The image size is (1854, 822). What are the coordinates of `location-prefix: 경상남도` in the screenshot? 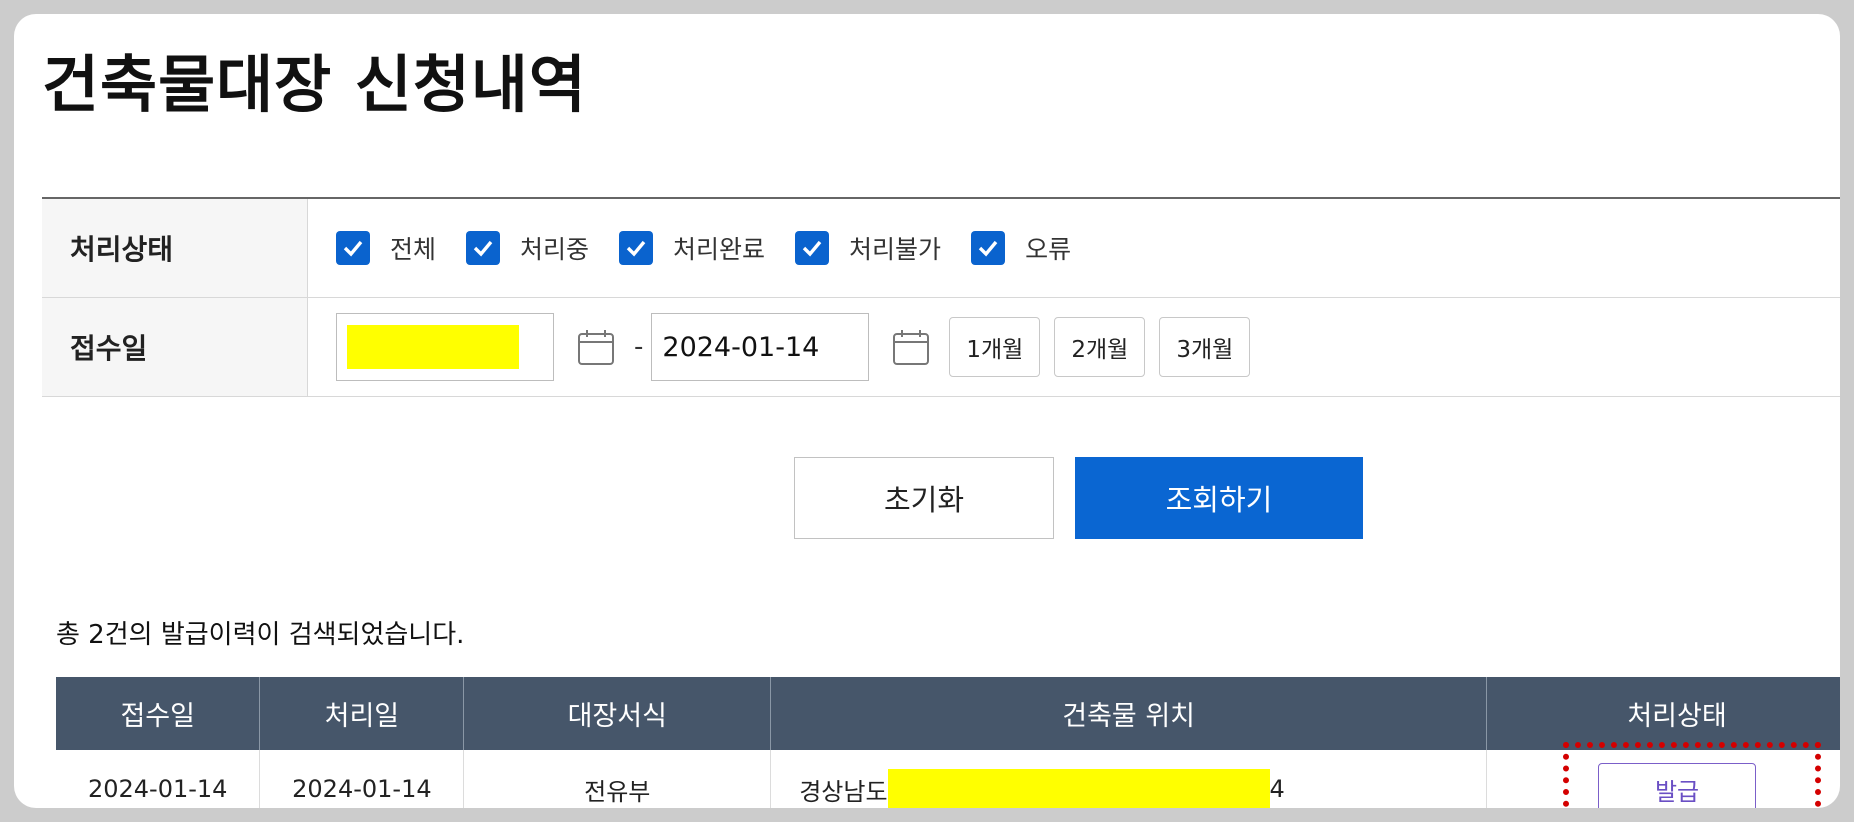 It's located at (843, 791).